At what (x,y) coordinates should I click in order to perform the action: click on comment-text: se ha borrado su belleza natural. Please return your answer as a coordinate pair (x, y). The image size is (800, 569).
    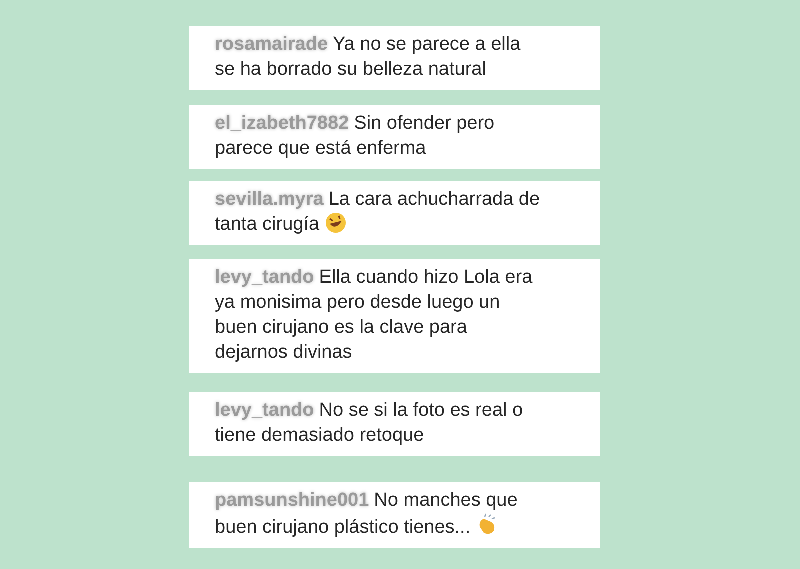
    Looking at the image, I should click on (350, 69).